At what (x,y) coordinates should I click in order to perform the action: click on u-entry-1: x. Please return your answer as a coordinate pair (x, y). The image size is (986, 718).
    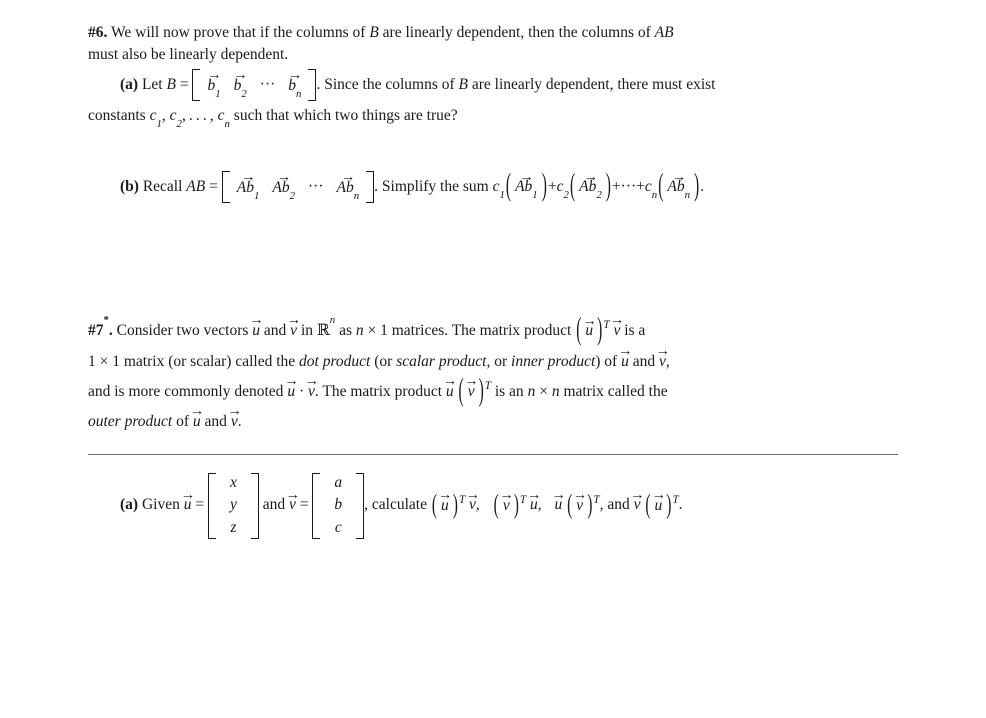
    Looking at the image, I should click on (233, 482).